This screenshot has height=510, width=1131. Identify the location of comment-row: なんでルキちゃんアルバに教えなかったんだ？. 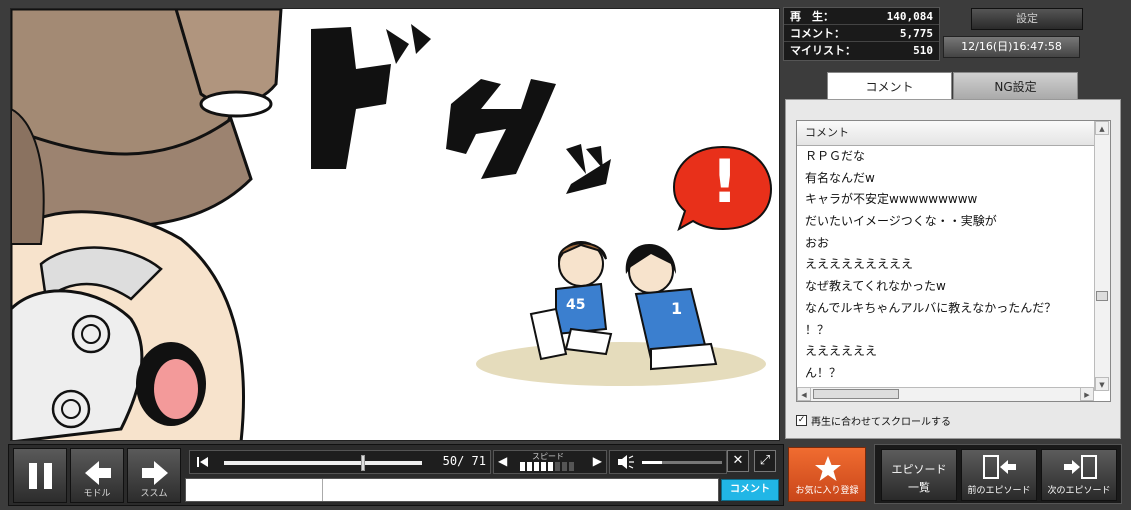
(945, 309).